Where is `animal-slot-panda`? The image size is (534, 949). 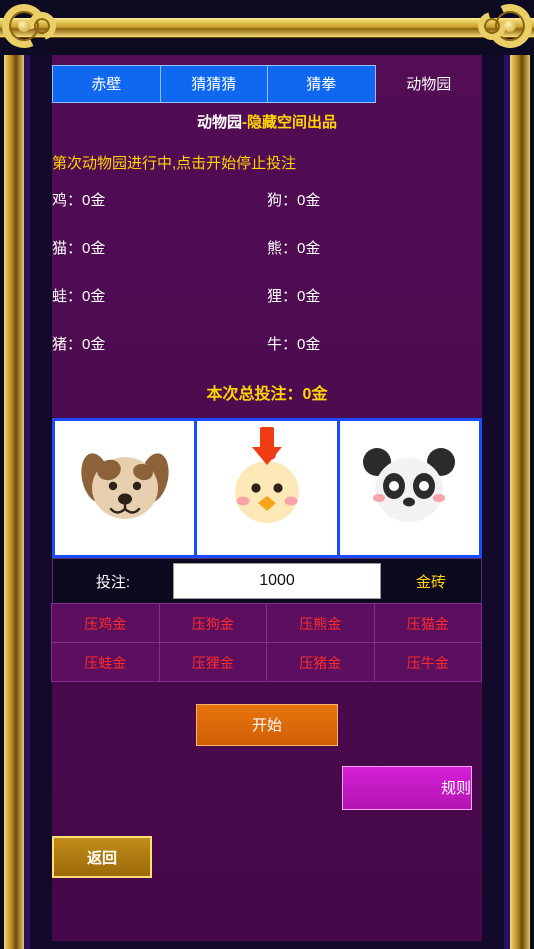 animal-slot-panda is located at coordinates (409, 488).